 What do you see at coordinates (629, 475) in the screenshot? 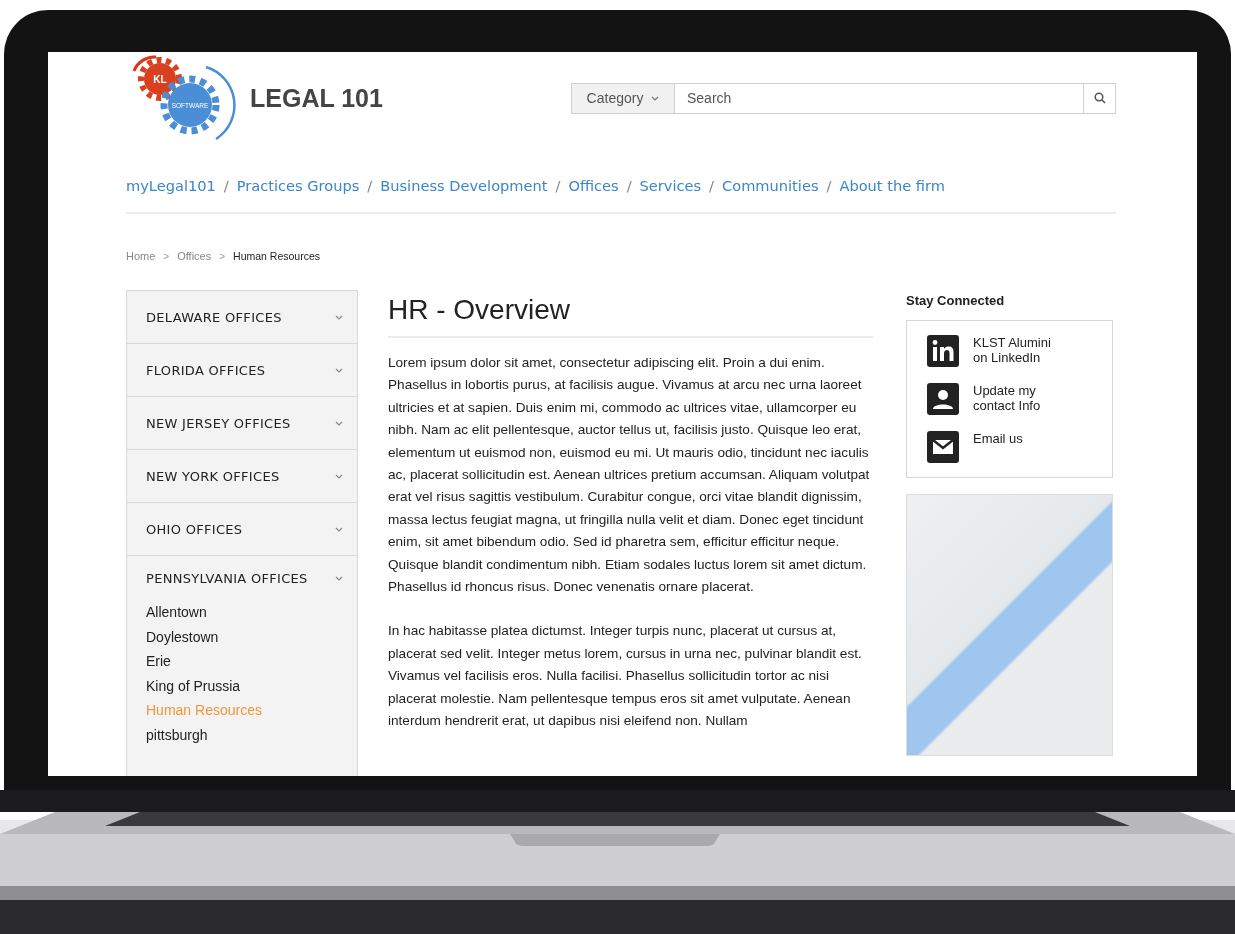
I see `body-paragraph: Lorem ipsum dolor sit amet, consectetur adipiscing elit. Proin a dui enim. Phasellus in lobortis purus, at facilisis augue. Vivamus at arcu nec urna laoreet ultricies et at sapien. Duis enim mi, commodo ac ultrices vitae, ullamcorper eu nibh. Nam ac elit pellentesque, auctor tellus ut, facilisis justo. Quisque leo erat, elementum ut euismod non, euismod eu mi. Ut mauris odio, tincidunt nec iaculis ac, placerat sollicitudin est. Aenean ultrices pretium accumsan. Aliquam volutpat erat vel risus sagittis vestibulum. Curabitur congue, orci vitae blandit dignissim, massa lectus feugiat magna, ut fringilla nulla velit et diam. Donec eget tincidunt enim, sit amet bibendum odio. Sed id pharetra sem, efficitur efficitur neque. Quisque blandit condimentum nibh. Etiam sodales luctus lorem sit amet dictum. Phasellus id rhoncus risus. Donec venenatis ornare placerat.` at bounding box center [629, 475].